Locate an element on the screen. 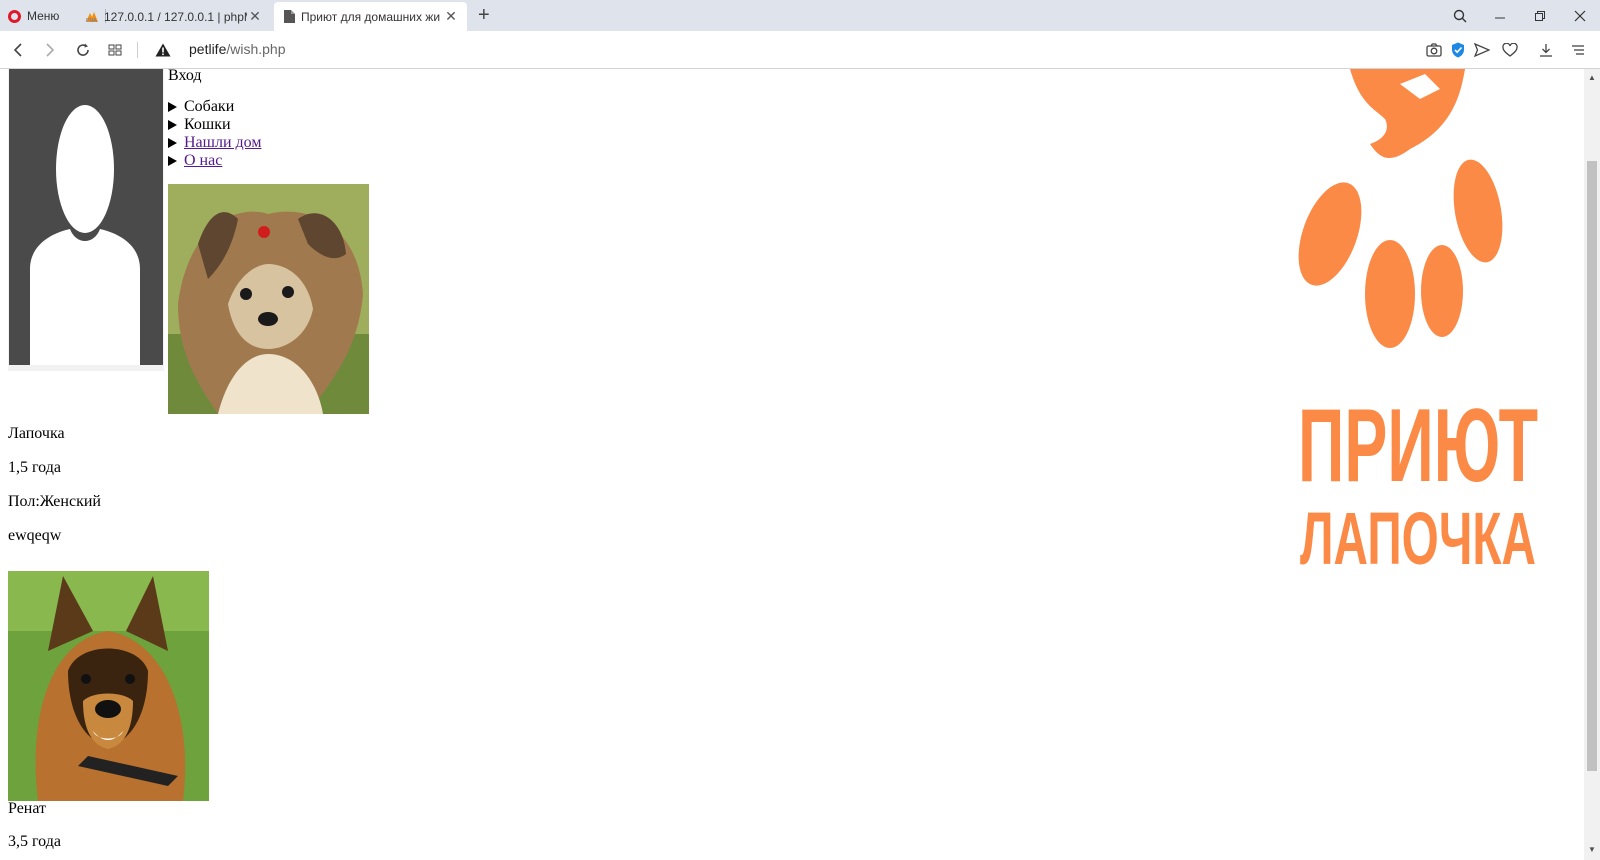 The height and width of the screenshot is (860, 1600). tab-grid-icon is located at coordinates (115, 50).